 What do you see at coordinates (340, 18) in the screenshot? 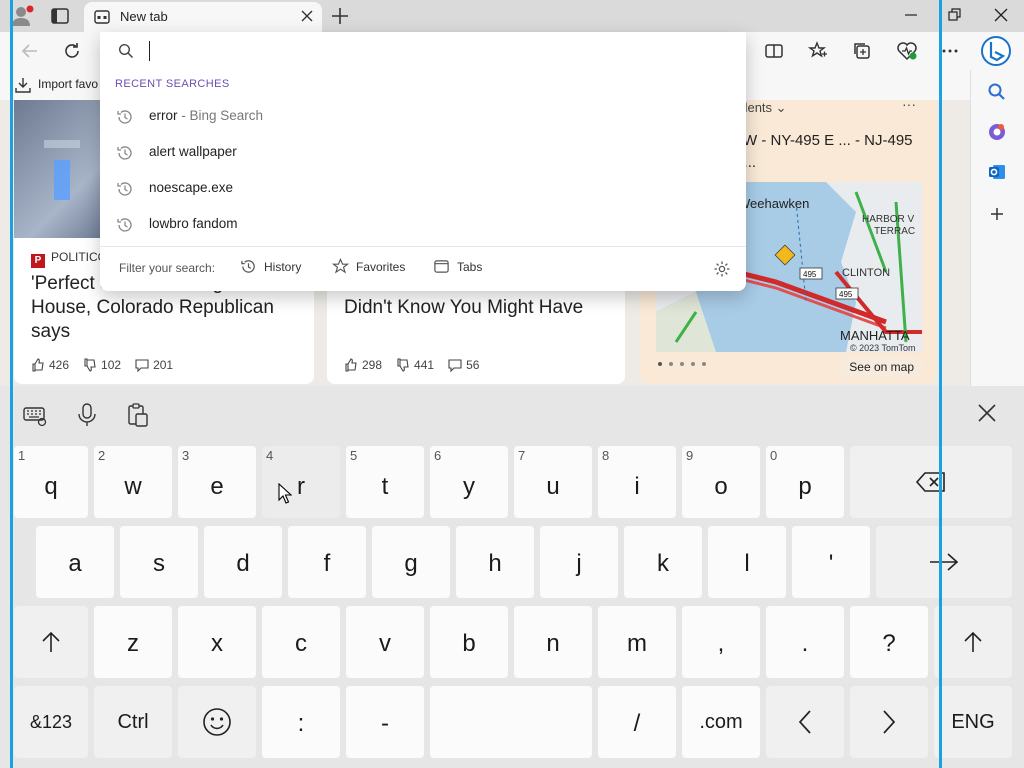
I see `new-tab-plus-icon` at bounding box center [340, 18].